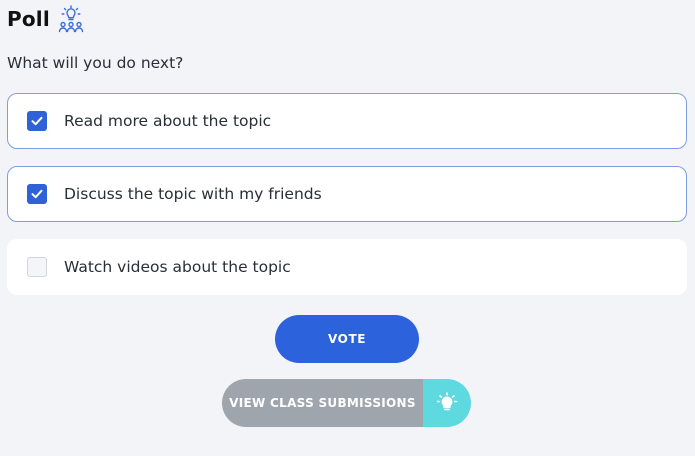 The width and height of the screenshot is (695, 456). Describe the element at coordinates (322, 403) in the screenshot. I see `view-class-submissions-label: VIEW CLASS SUBMISSIONS` at that location.